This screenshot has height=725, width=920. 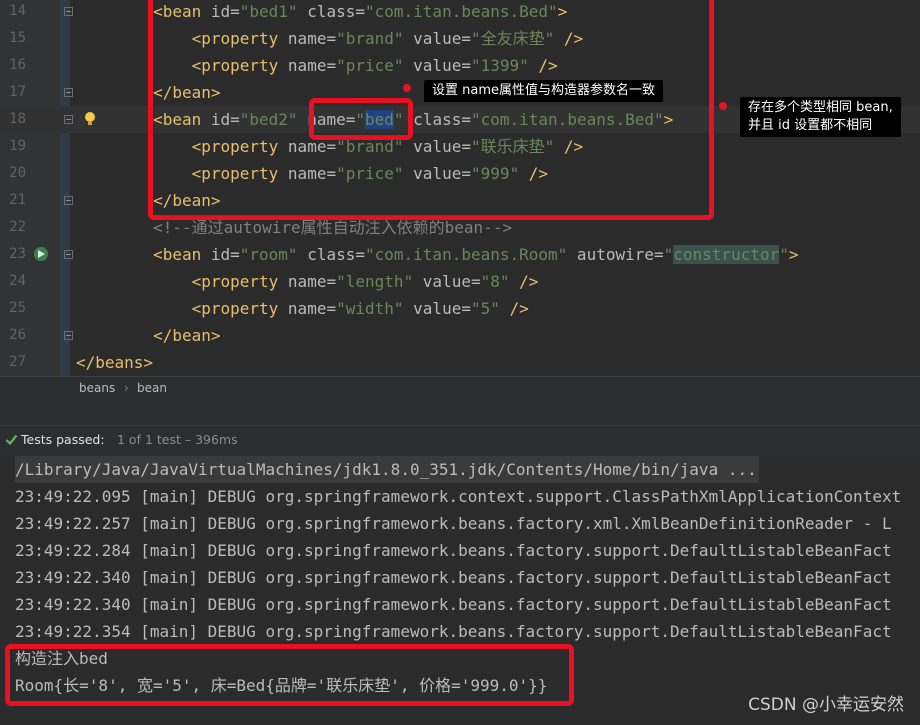 I want to click on code-token: "8", so click(x=495, y=281).